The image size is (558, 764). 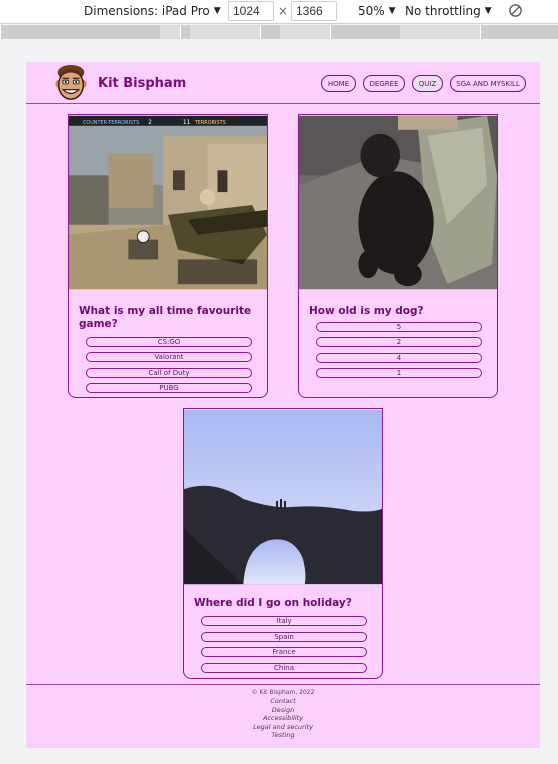 What do you see at coordinates (169, 342) in the screenshot?
I see `answer-button: CS:GO` at bounding box center [169, 342].